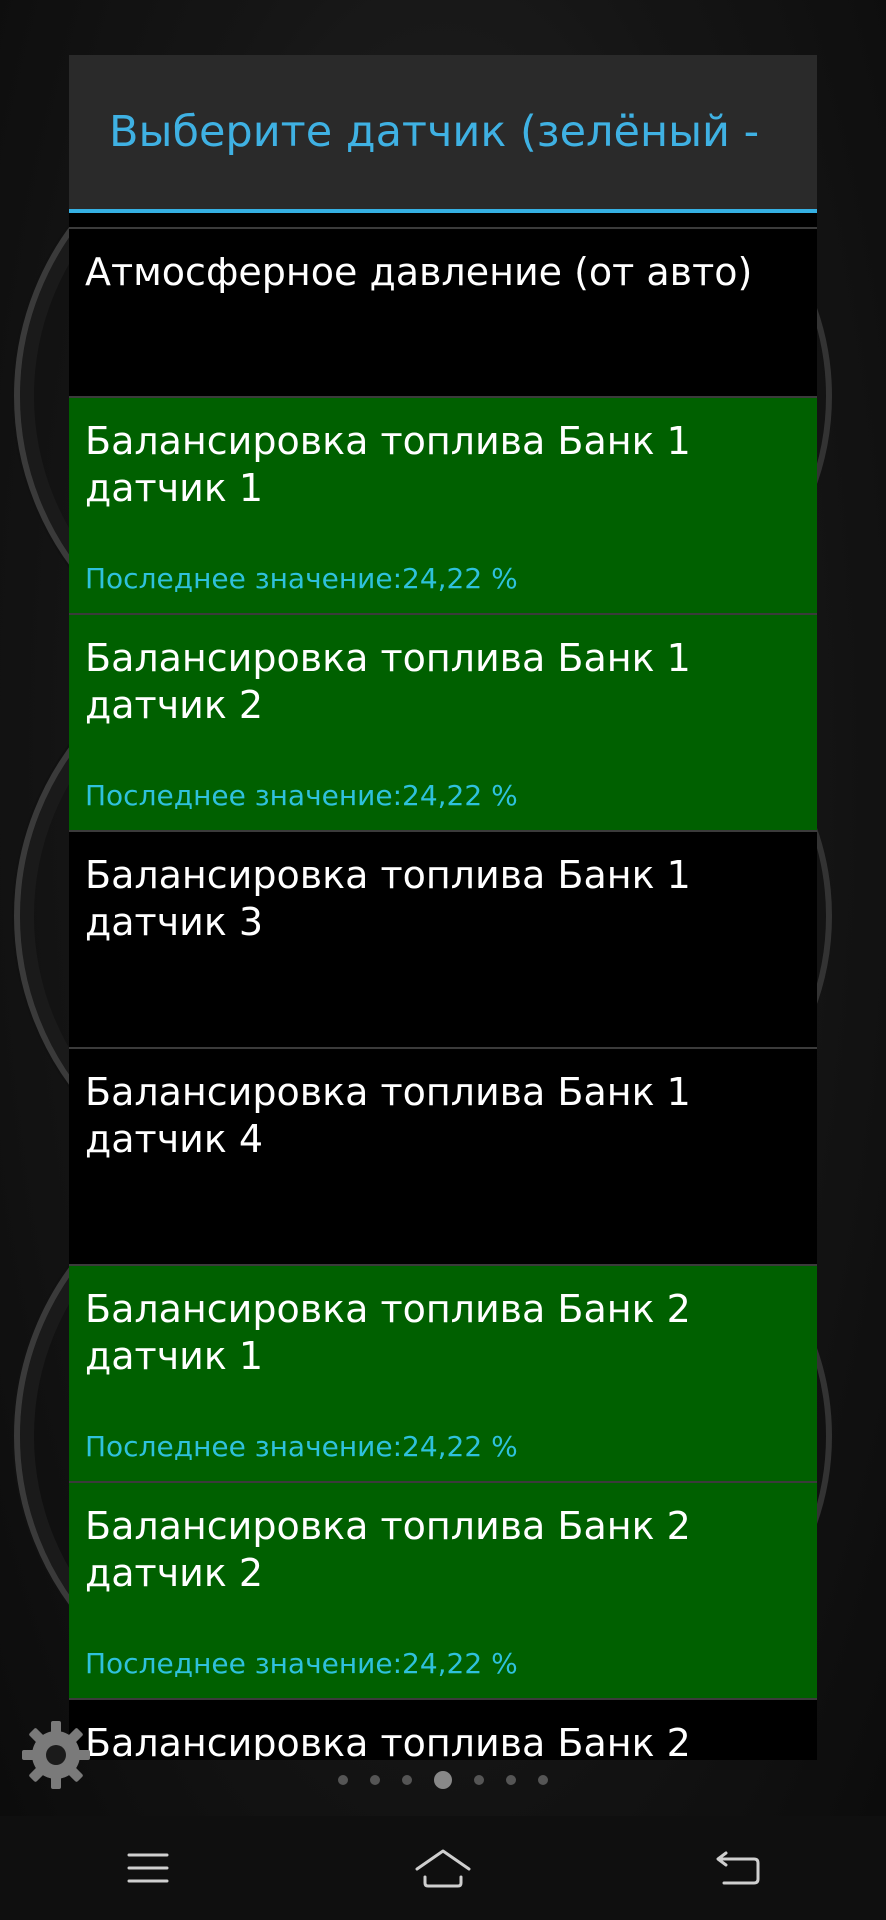 The image size is (886, 1920). What do you see at coordinates (148, 1868) in the screenshot?
I see `menu-icon` at bounding box center [148, 1868].